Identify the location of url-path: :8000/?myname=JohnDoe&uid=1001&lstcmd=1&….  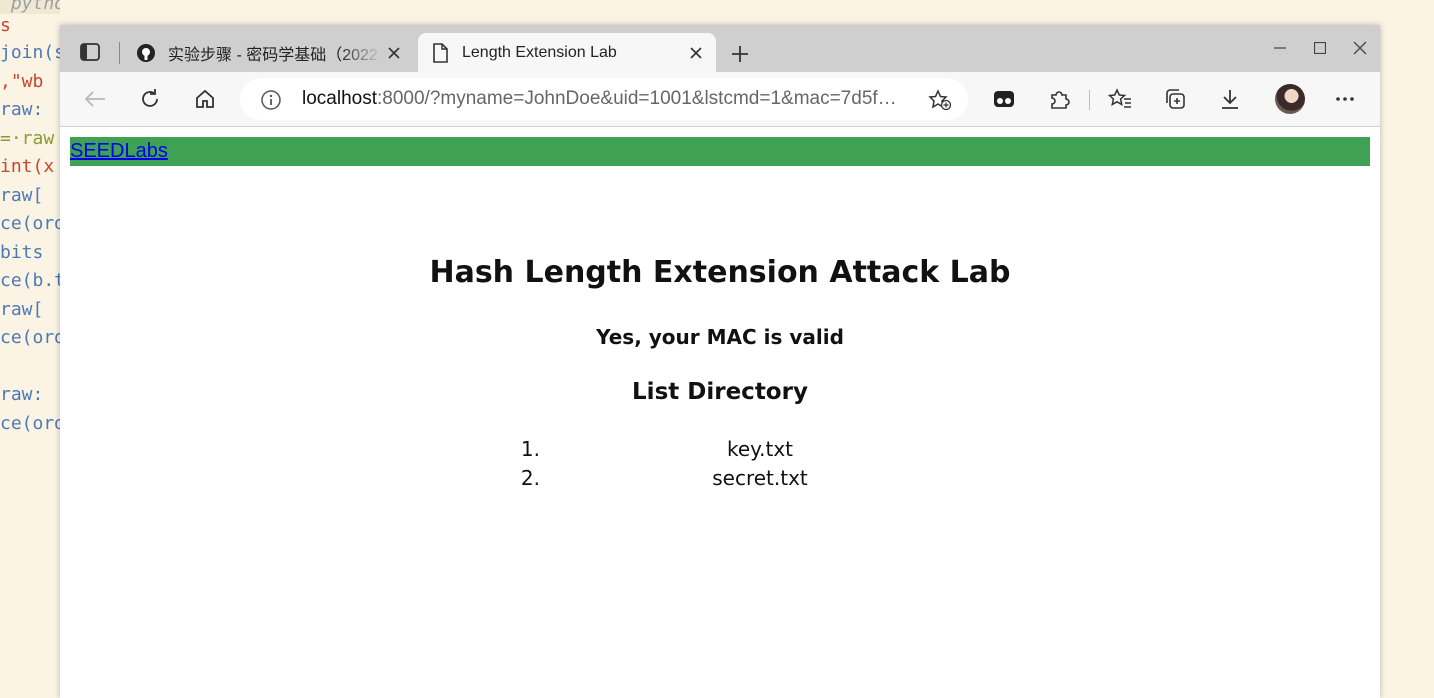
(637, 98).